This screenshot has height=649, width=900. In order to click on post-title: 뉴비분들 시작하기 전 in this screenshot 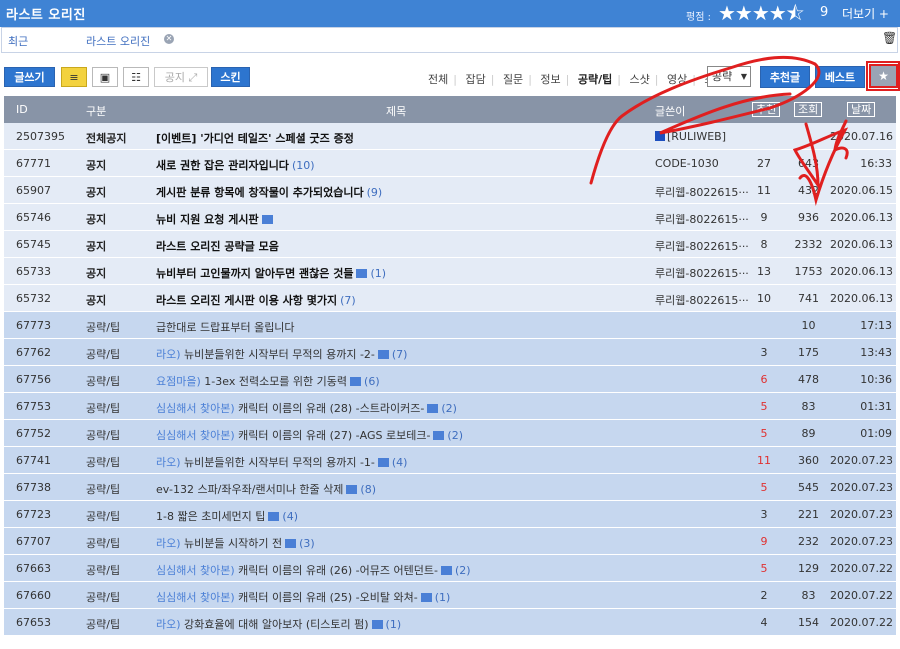, I will do `click(233, 543)`.